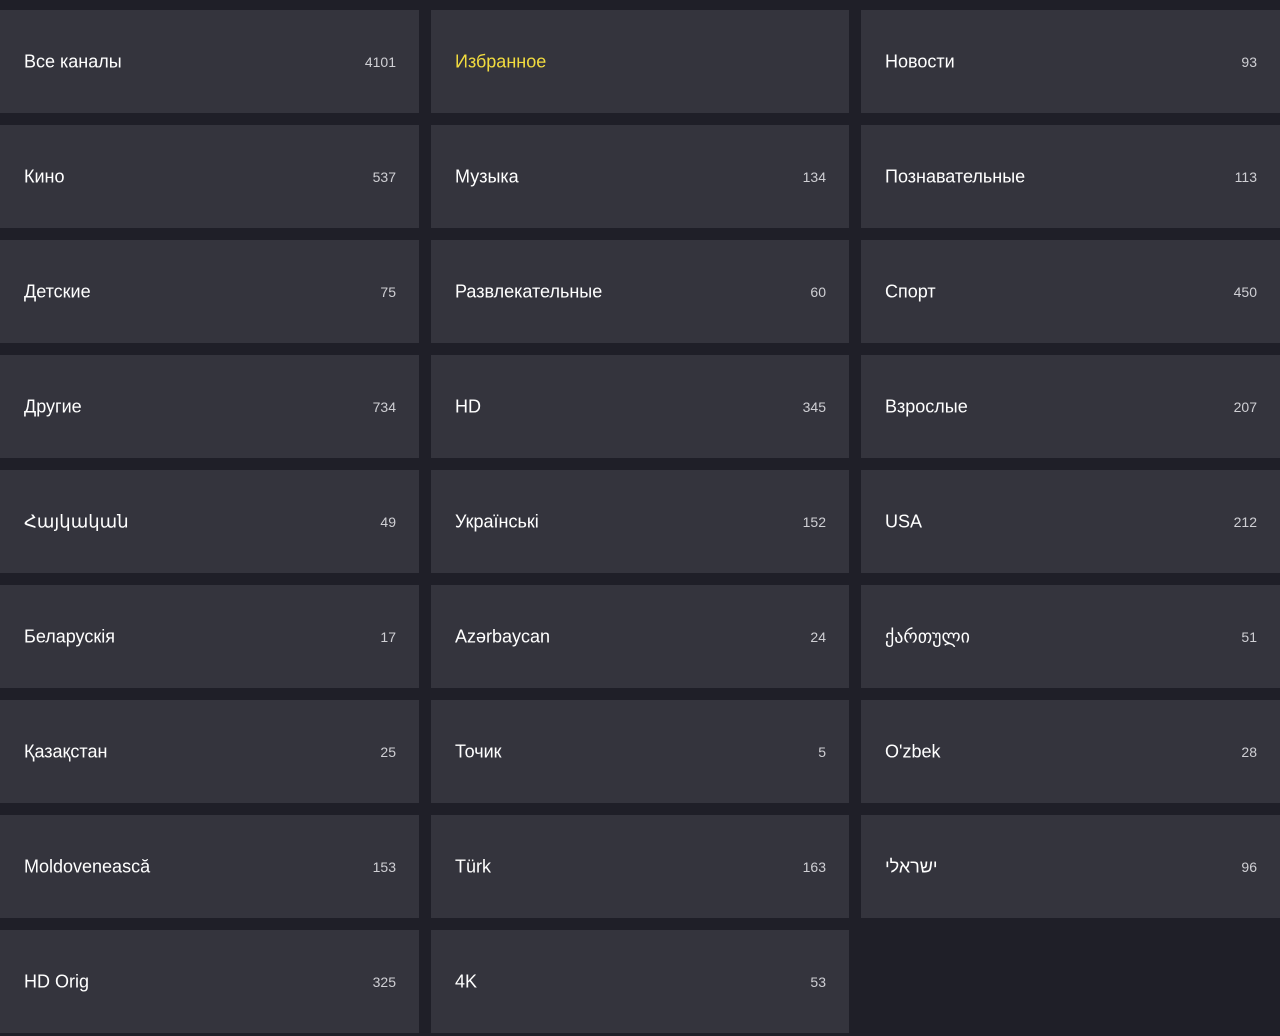 This screenshot has width=1280, height=1036. What do you see at coordinates (69, 636) in the screenshot?
I see `category-label: Беларускія` at bounding box center [69, 636].